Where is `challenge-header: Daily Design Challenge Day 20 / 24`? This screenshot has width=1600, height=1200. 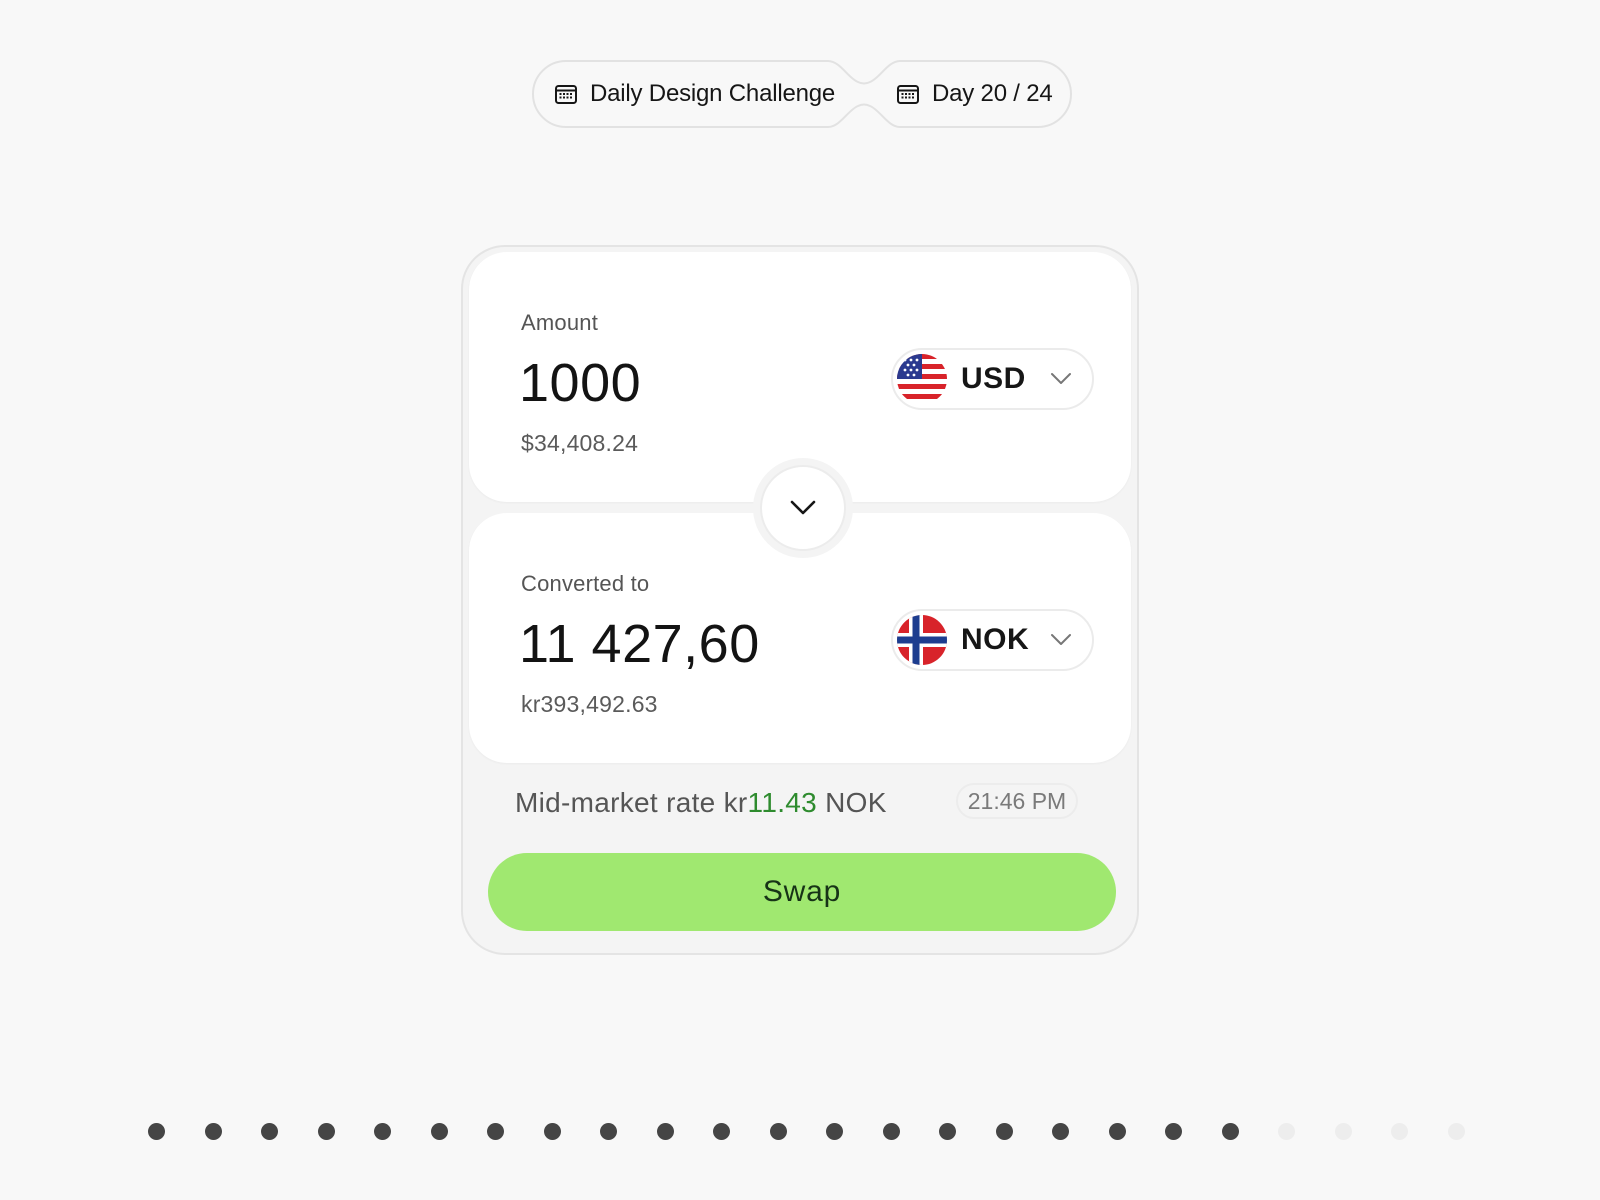 challenge-header: Daily Design Challenge Day 20 / 24 is located at coordinates (802, 94).